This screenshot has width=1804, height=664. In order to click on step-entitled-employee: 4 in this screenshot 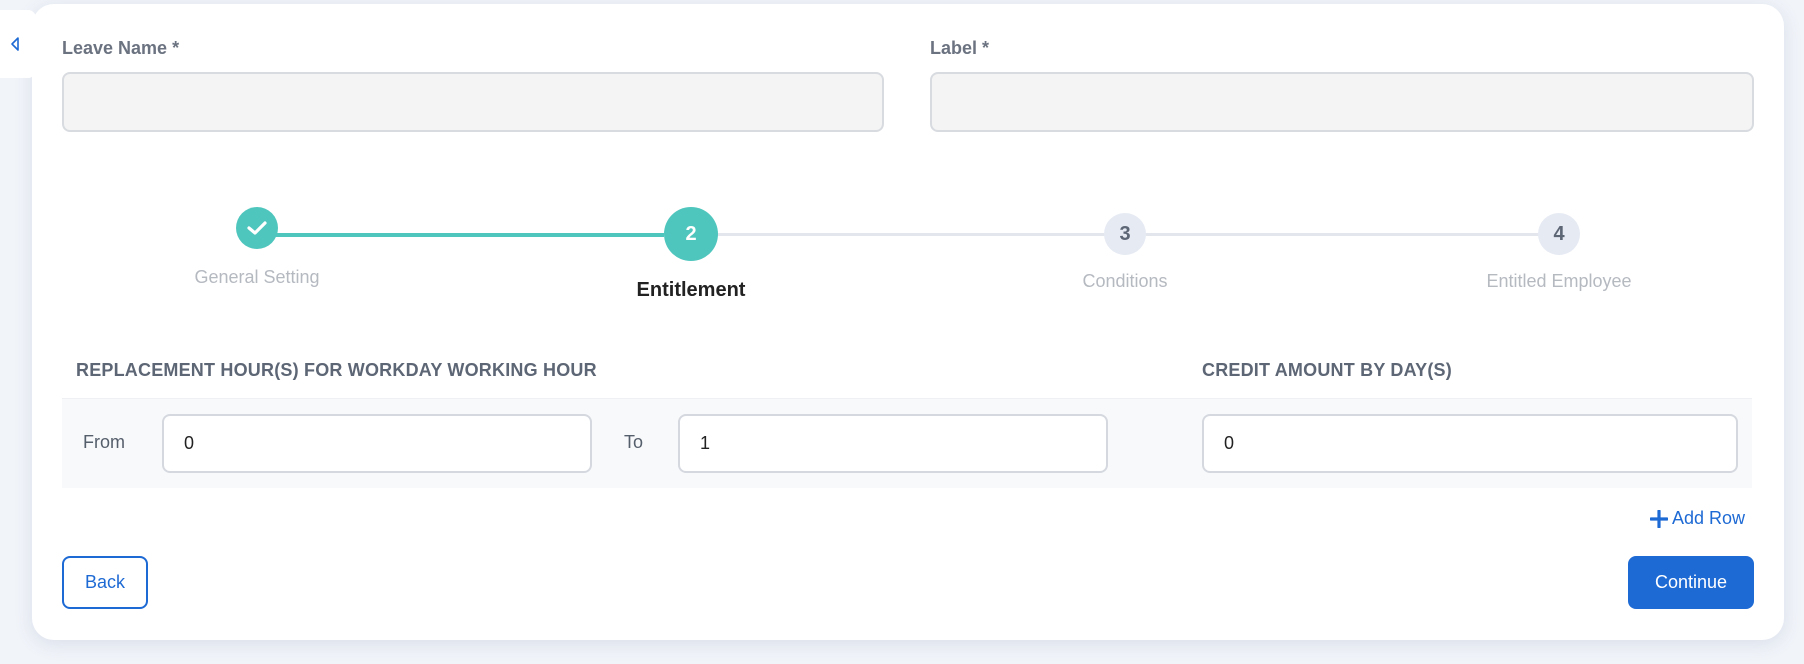, I will do `click(1559, 234)`.